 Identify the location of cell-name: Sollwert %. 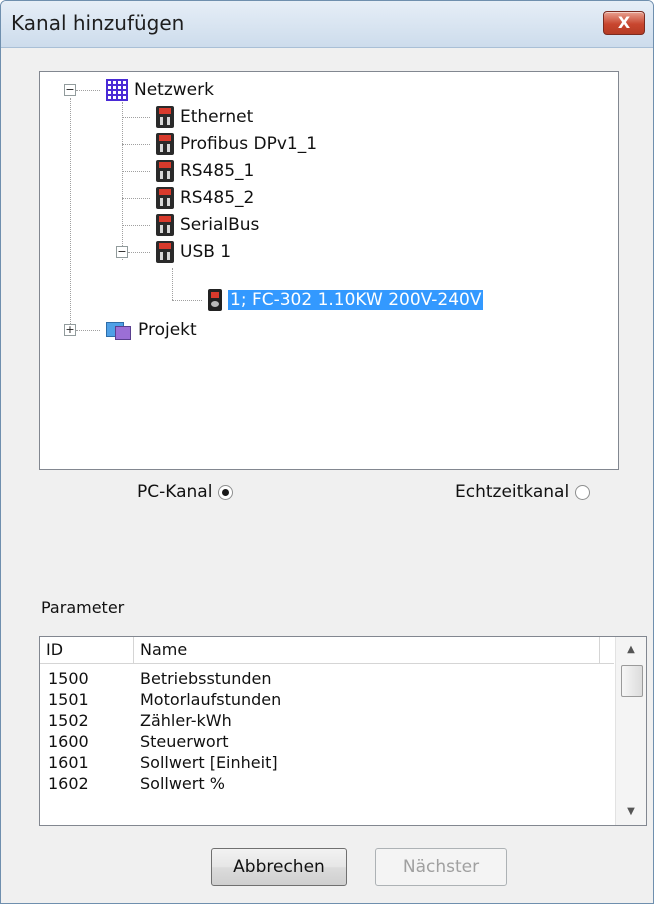
(182, 783).